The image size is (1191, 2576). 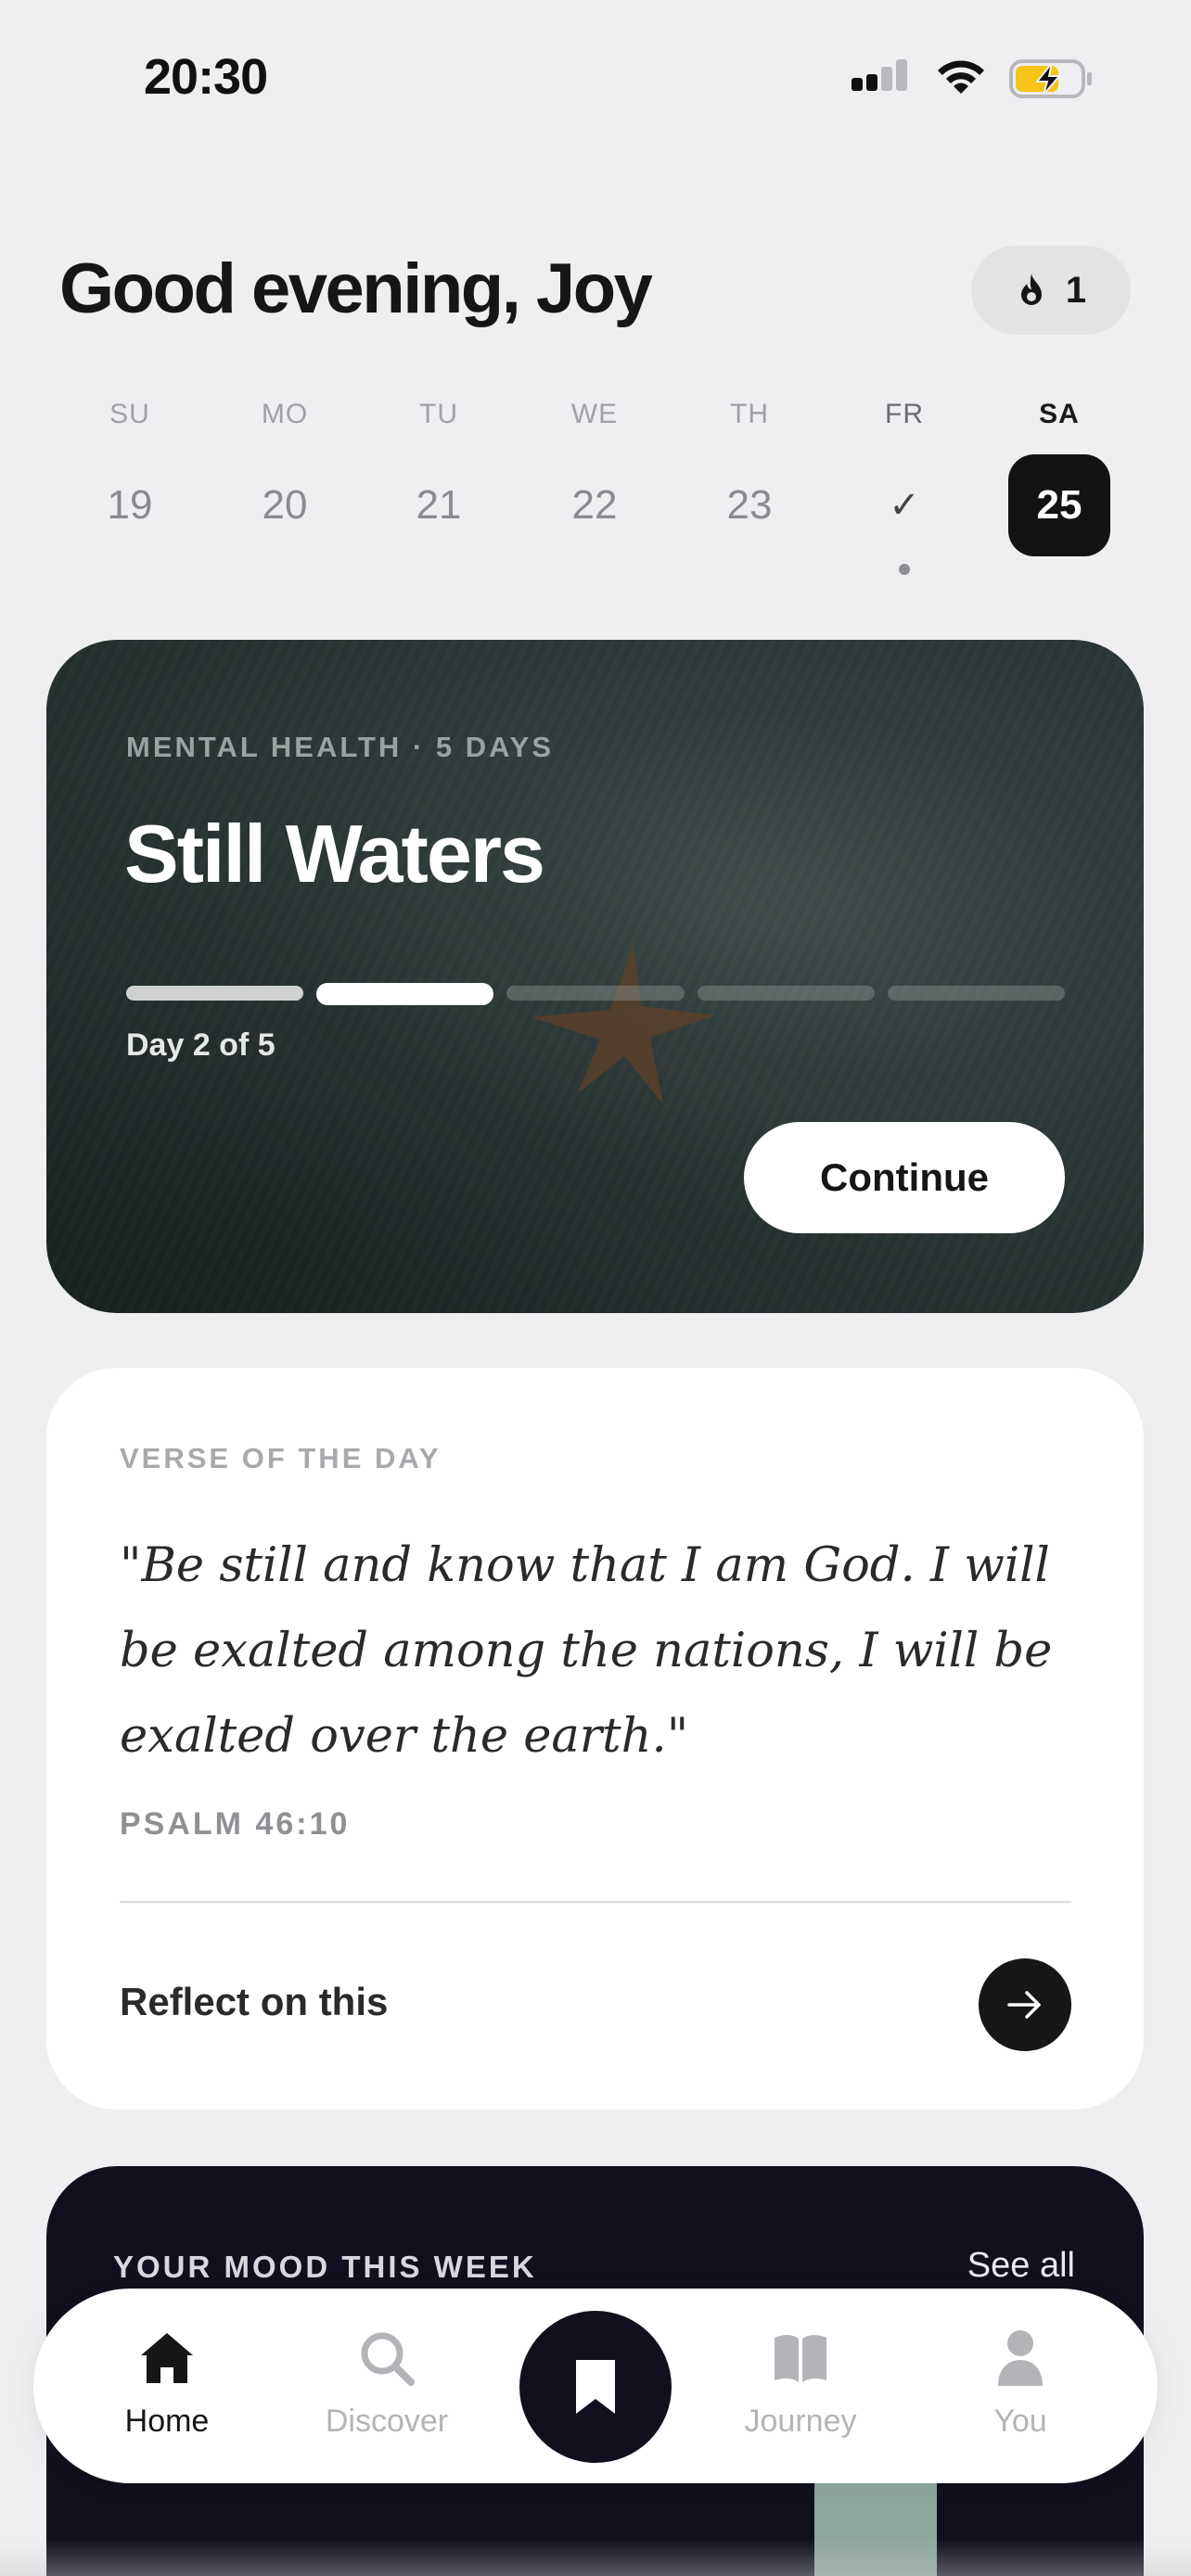 I want to click on nav-label: Home, so click(x=167, y=2421).